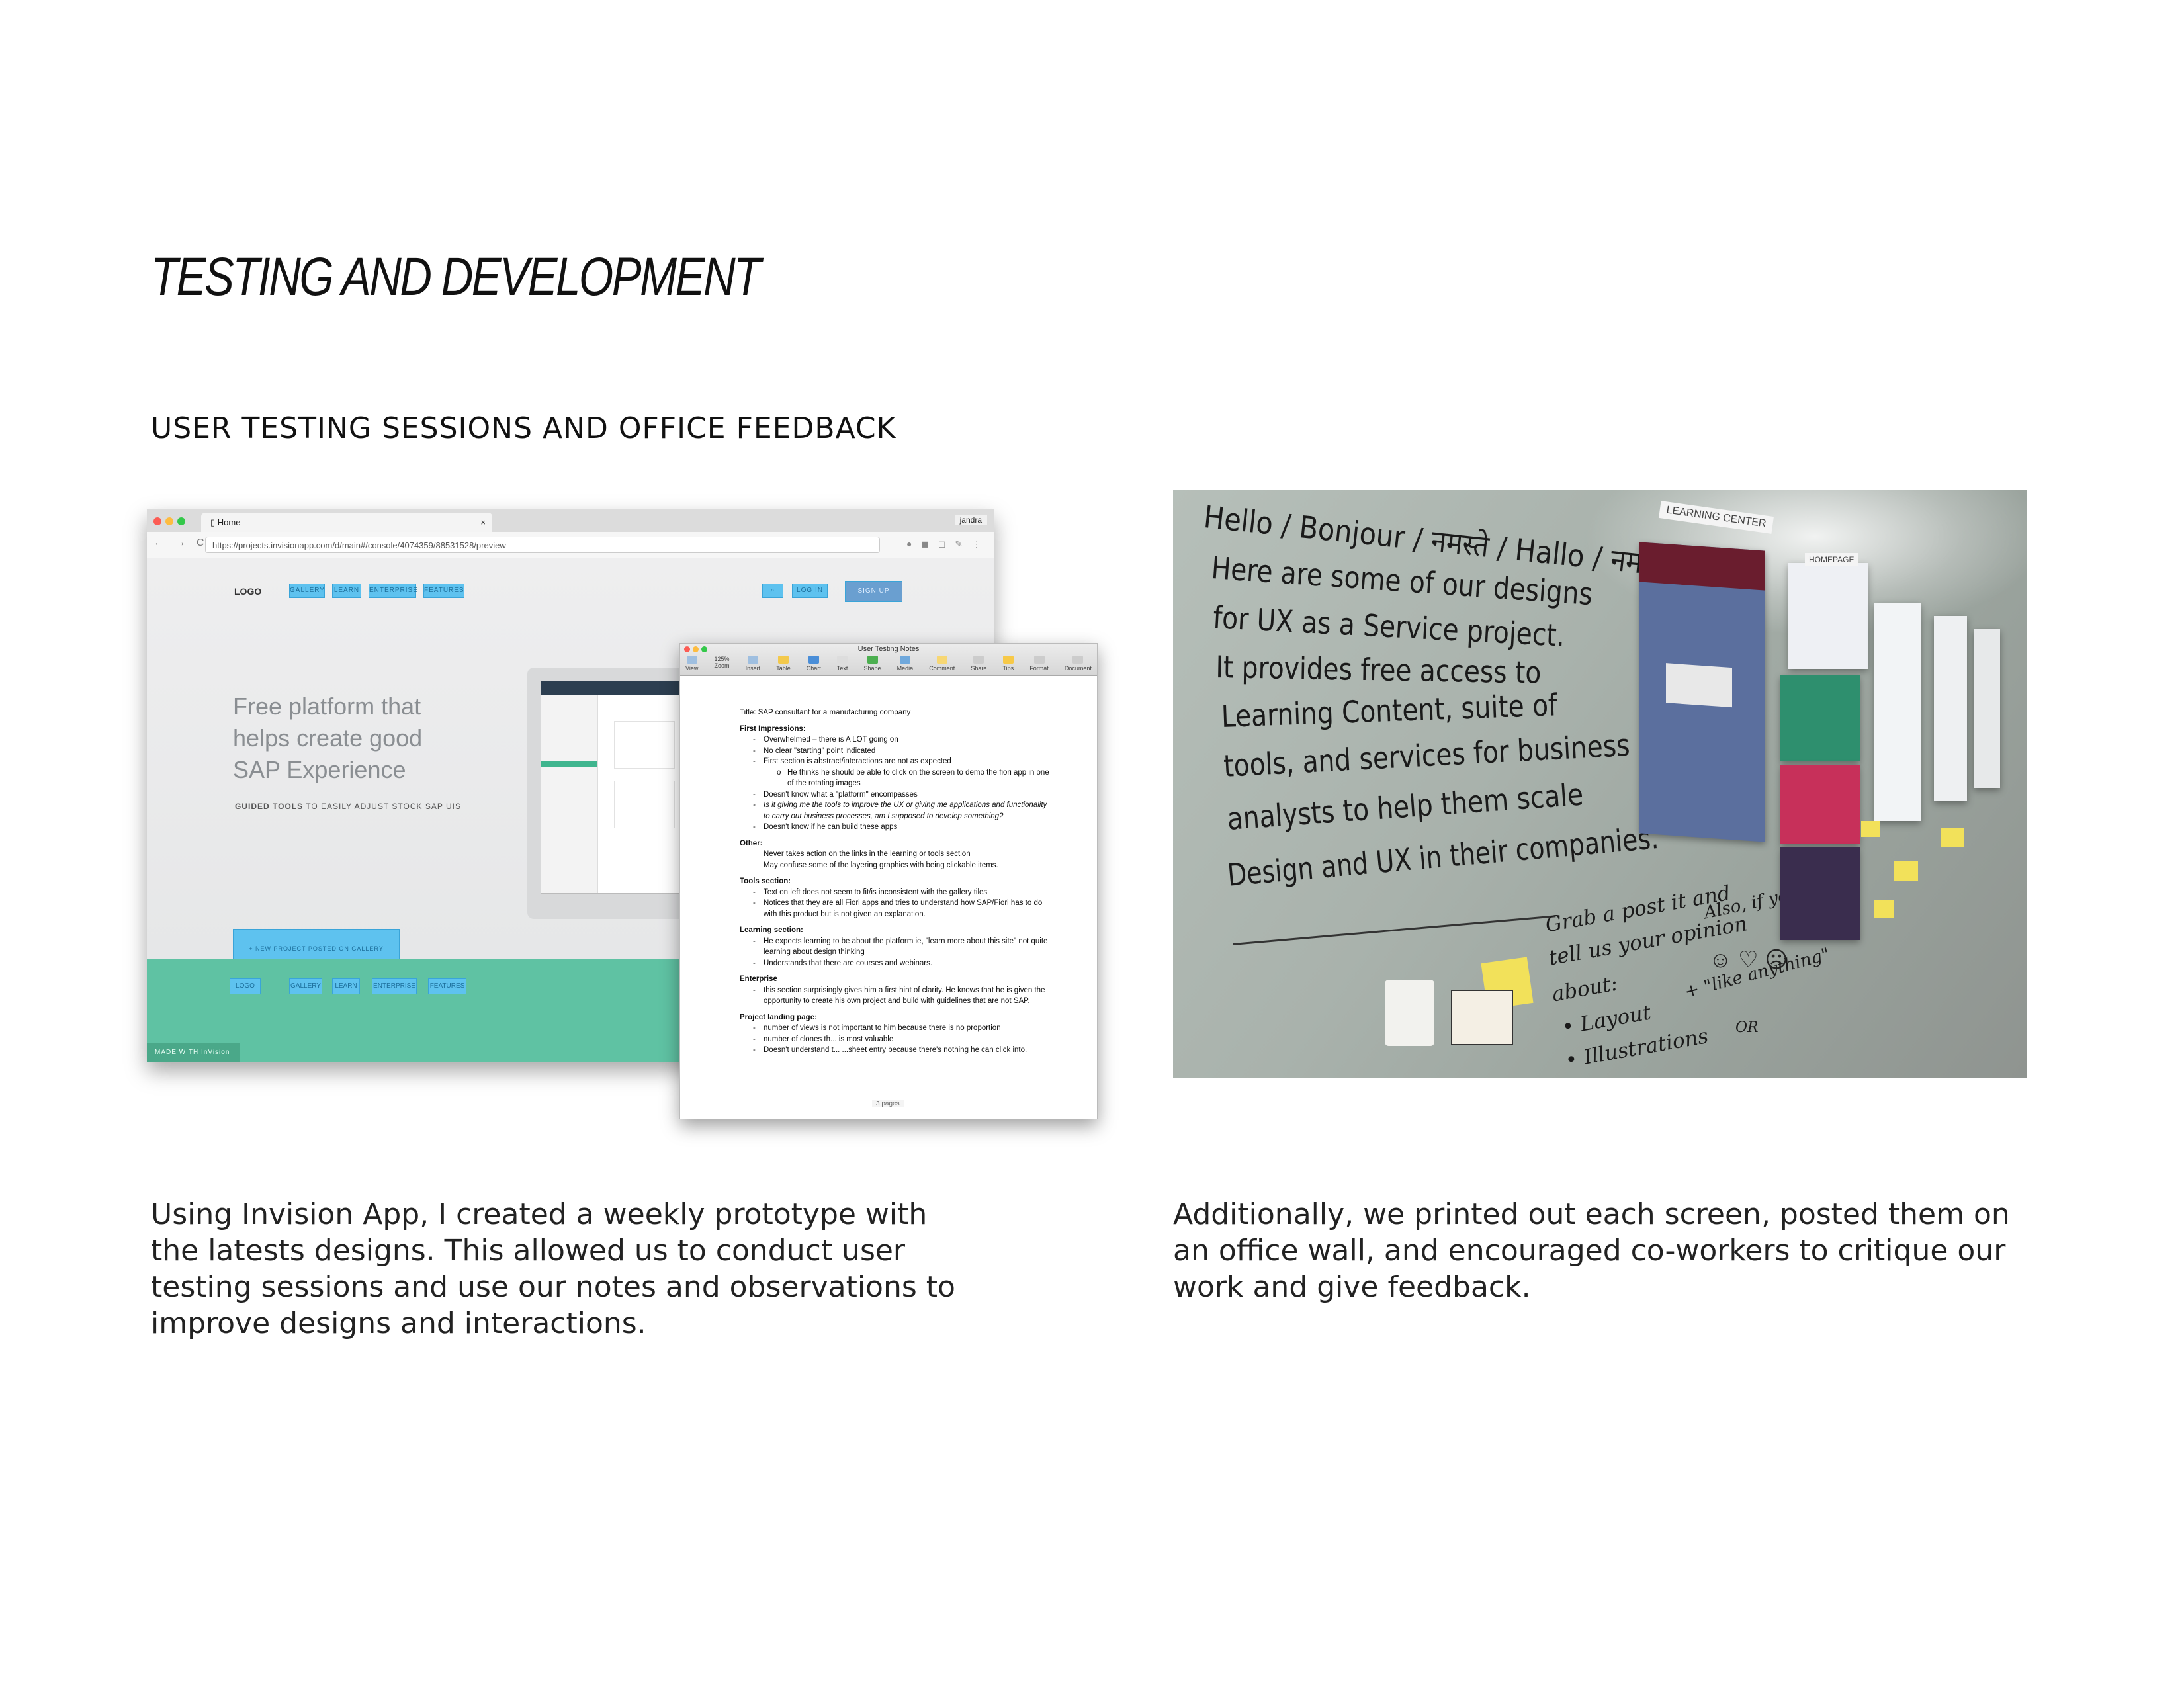  Describe the element at coordinates (752, 660) in the screenshot. I see `insert-icon` at that location.